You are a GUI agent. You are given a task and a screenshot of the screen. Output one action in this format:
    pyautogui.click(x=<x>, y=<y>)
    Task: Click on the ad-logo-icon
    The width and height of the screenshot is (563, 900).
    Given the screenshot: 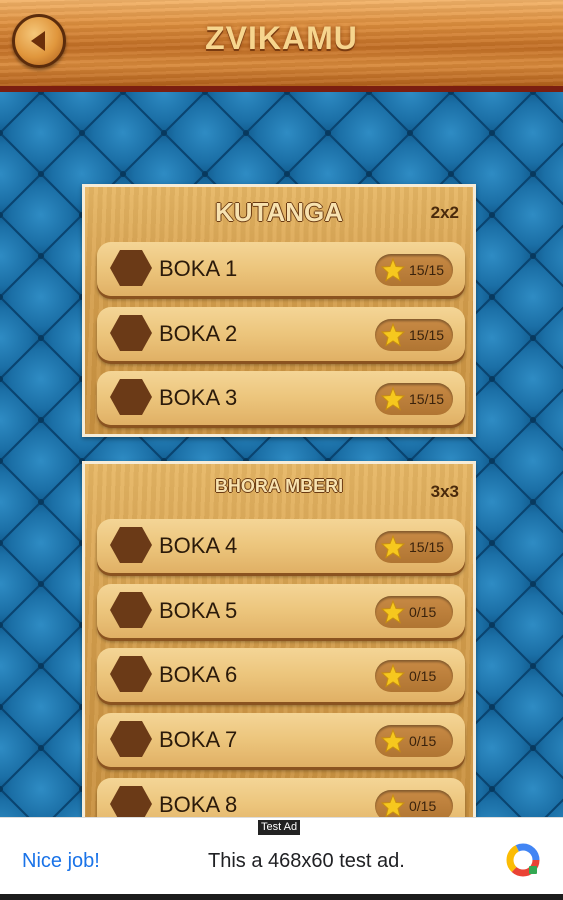 What is the action you would take?
    pyautogui.click(x=523, y=860)
    